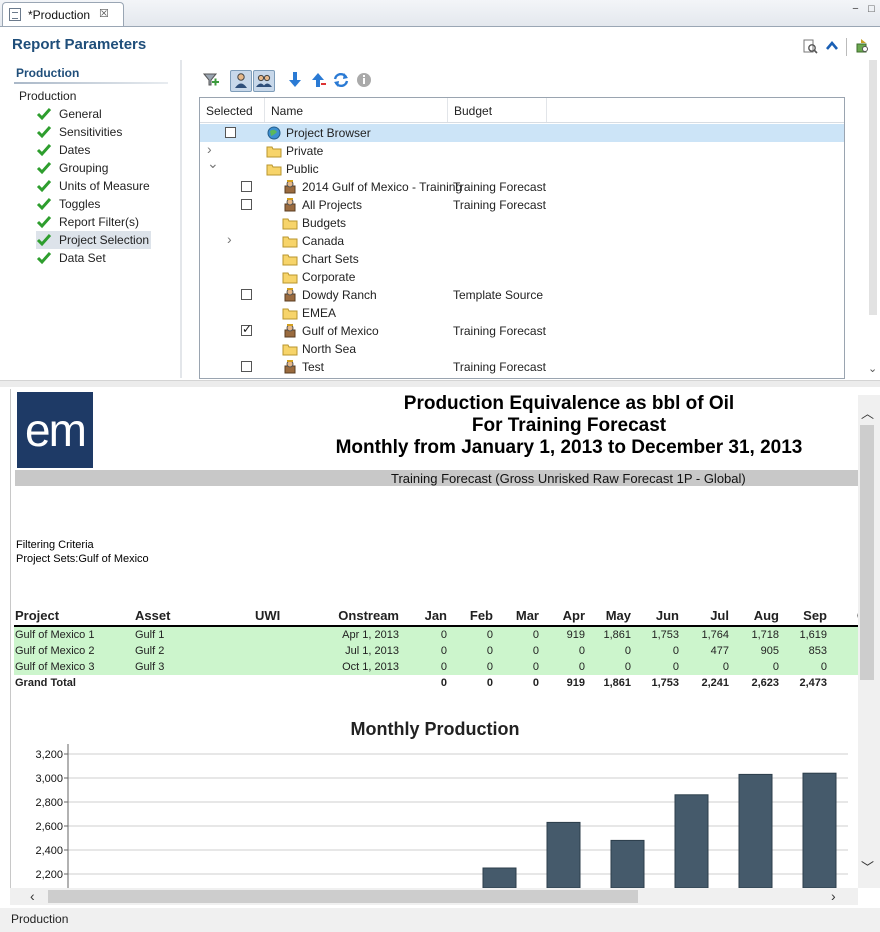  I want to click on column-header-onstream: Onstream, so click(368, 615).